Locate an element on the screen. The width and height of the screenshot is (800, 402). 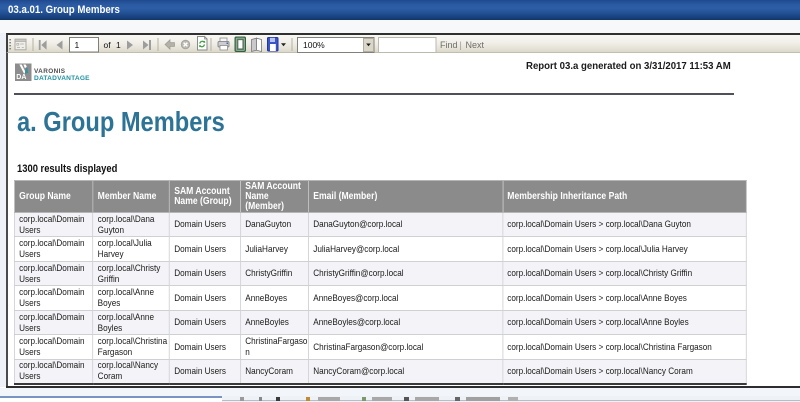
svg-text: Next is located at coordinates (475, 45).